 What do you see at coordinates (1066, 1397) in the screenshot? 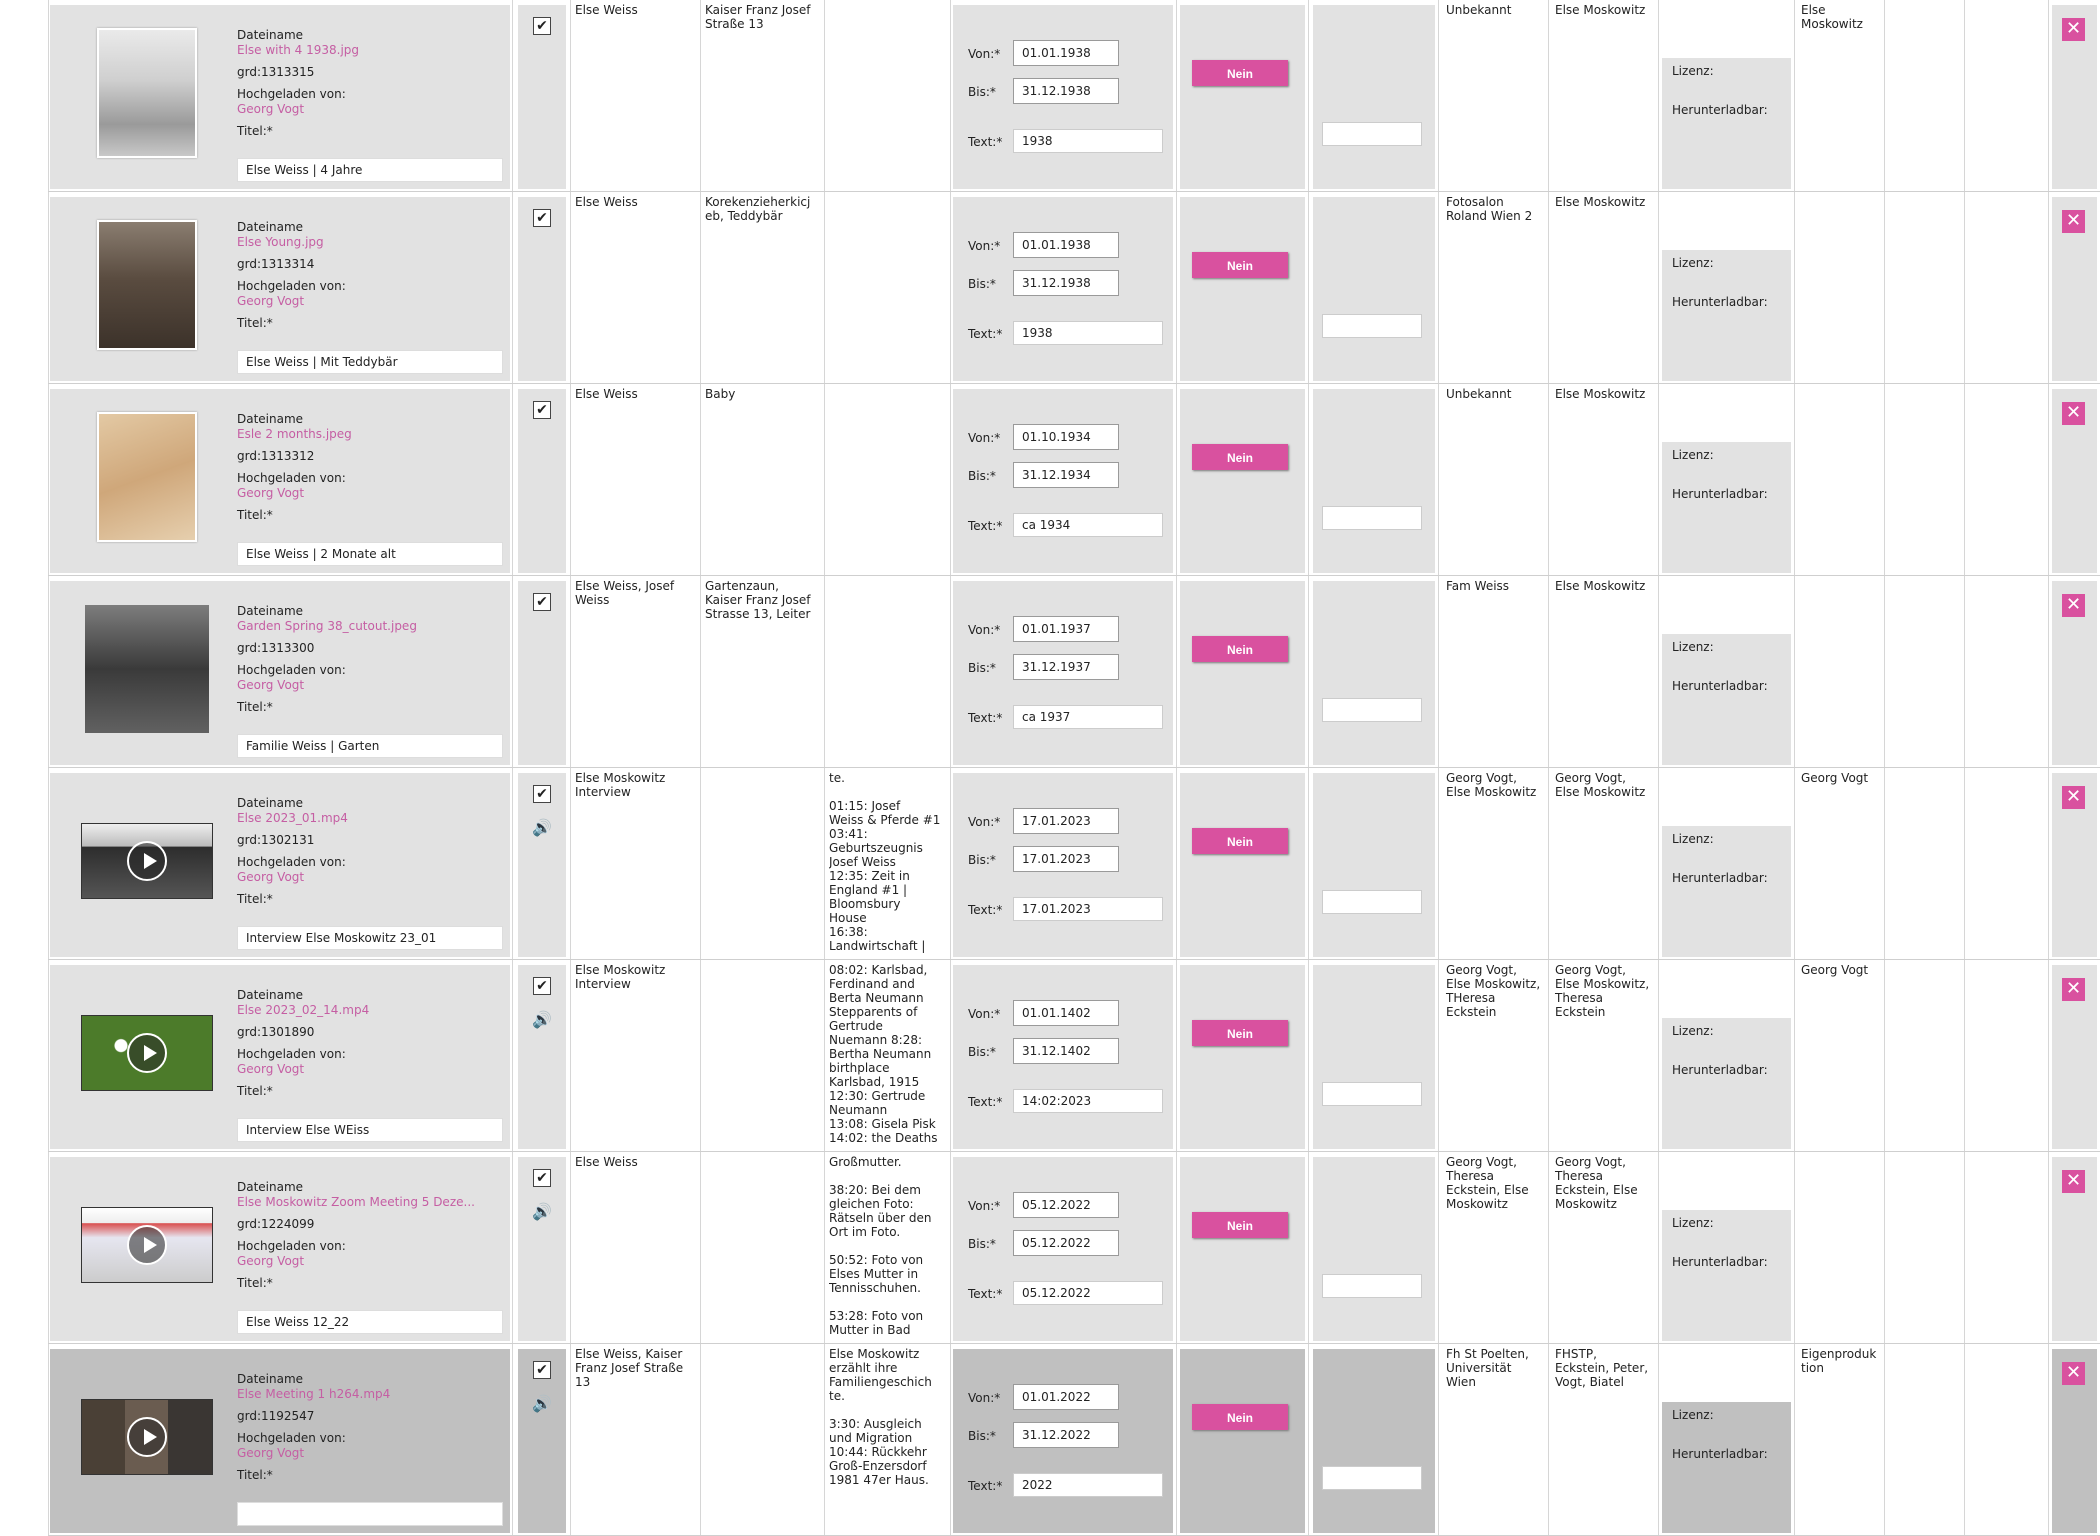
I see `von-input: 01.01.2022` at bounding box center [1066, 1397].